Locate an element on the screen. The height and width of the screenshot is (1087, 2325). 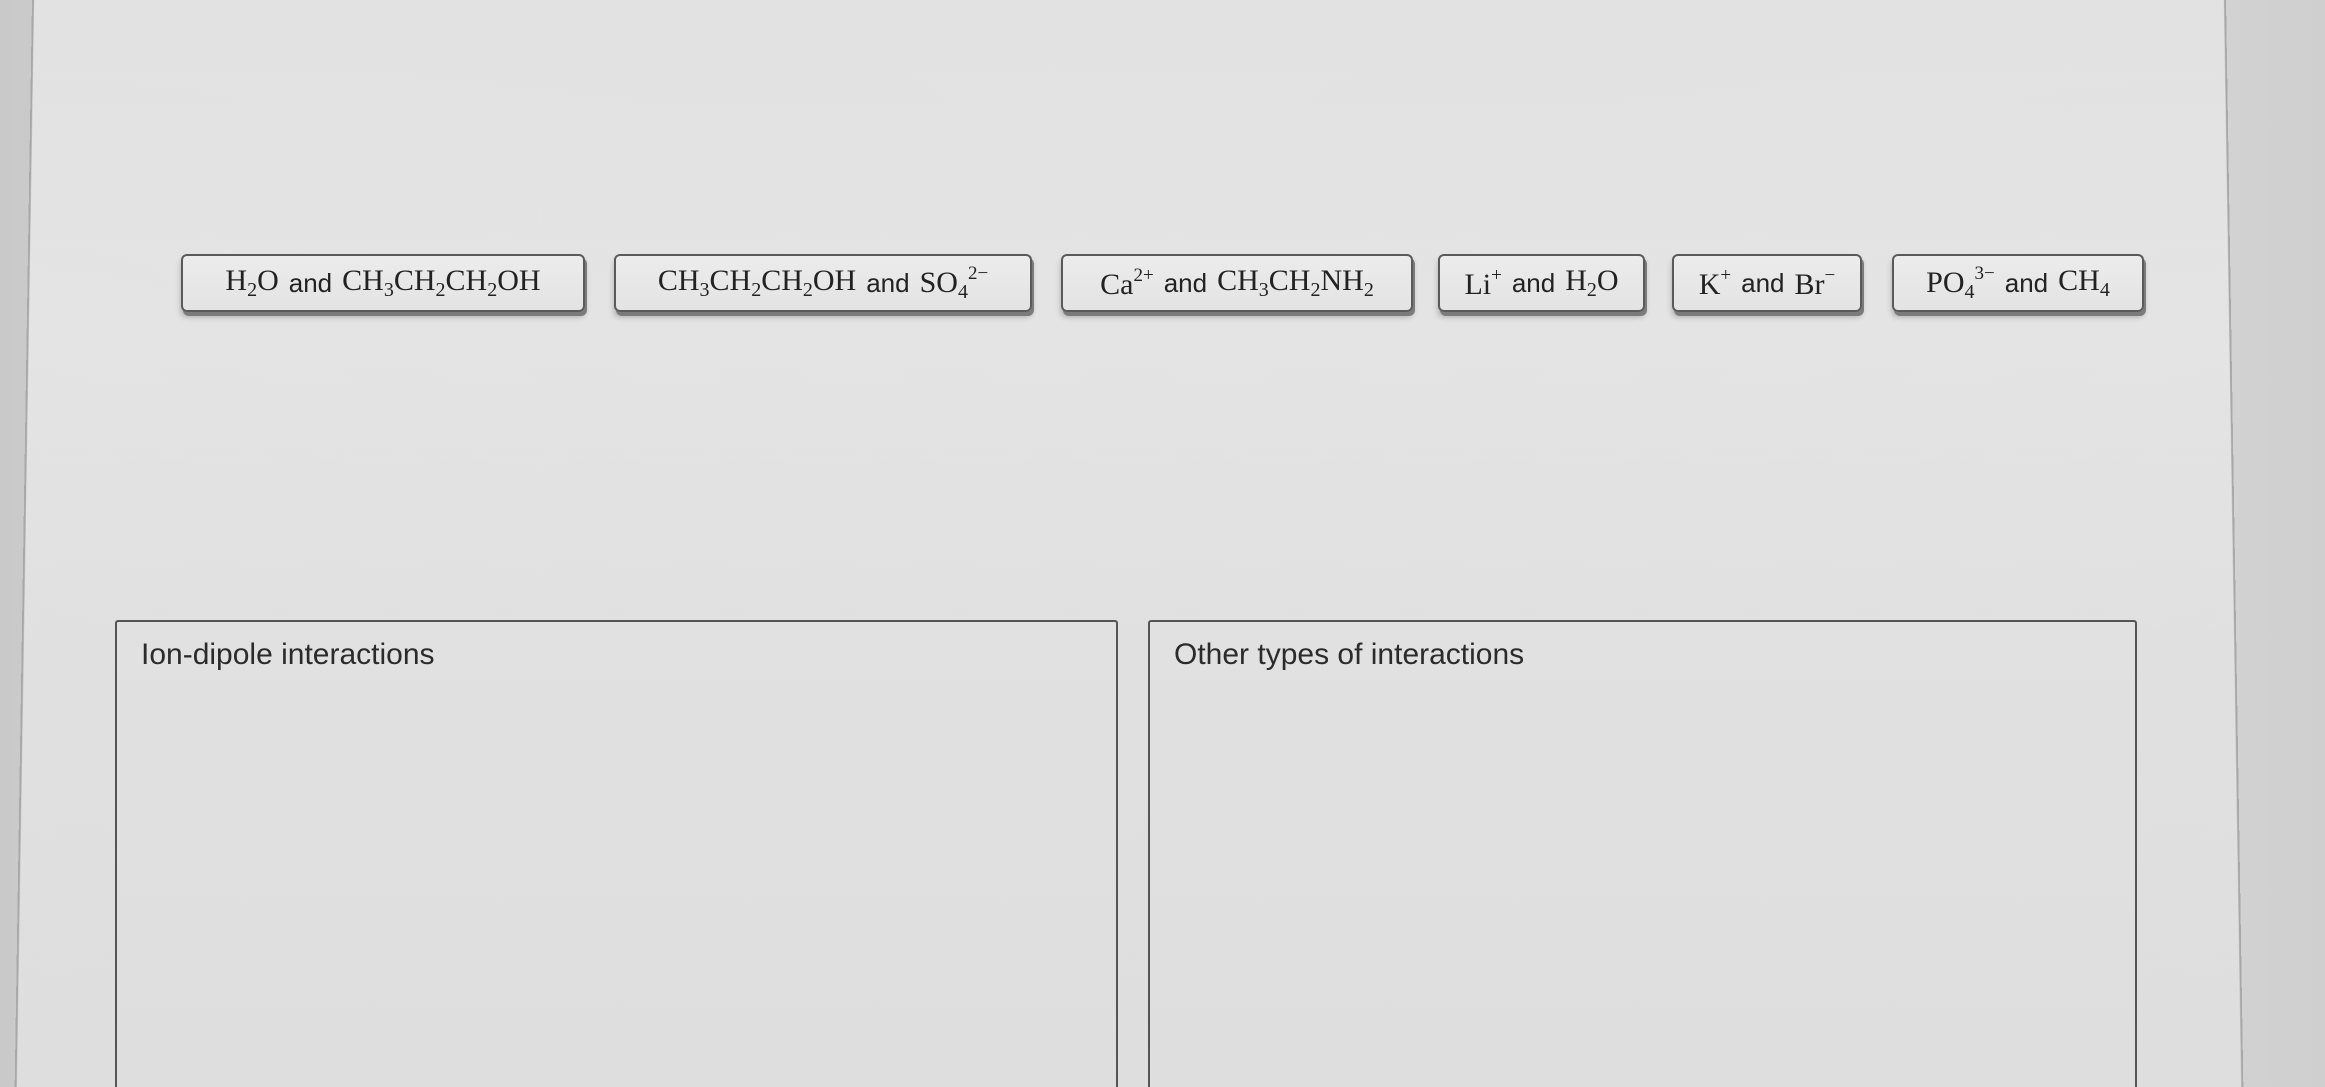
chip-h2o-and-propanol: H2O and CH3CH2CH2OH is located at coordinates (383, 283).